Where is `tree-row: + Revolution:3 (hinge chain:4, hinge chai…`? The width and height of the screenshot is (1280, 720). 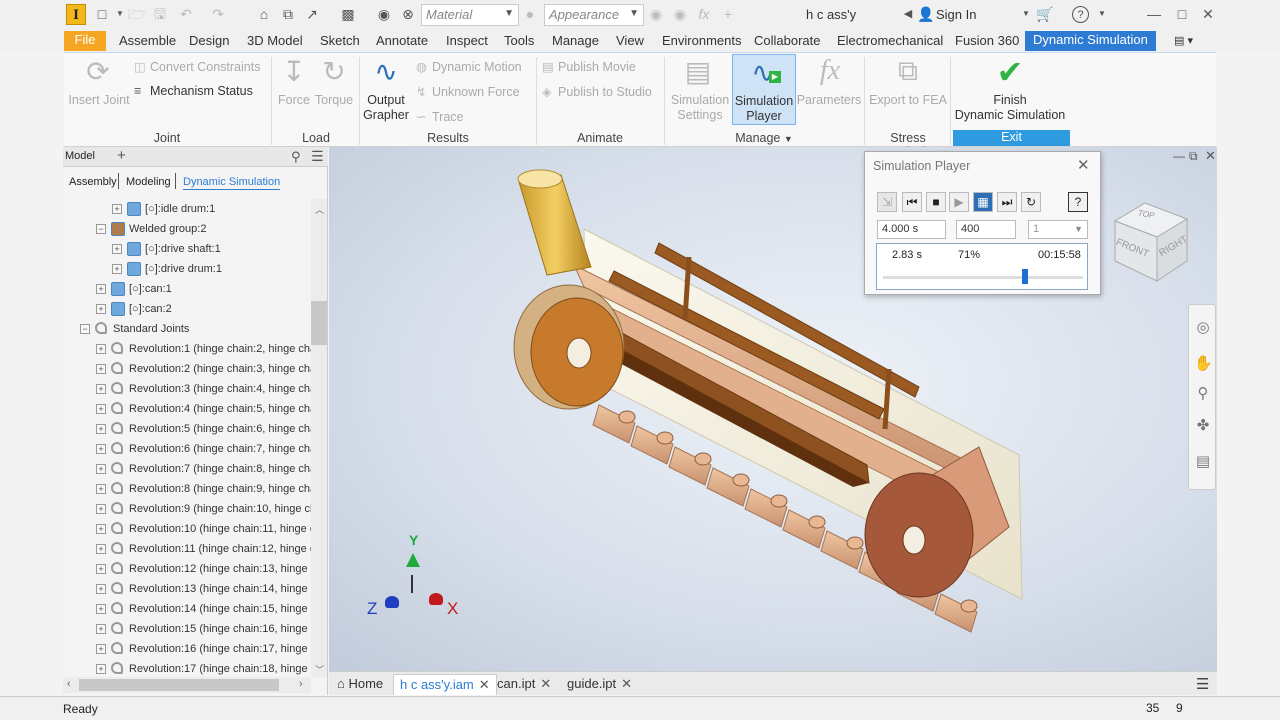
tree-row: + Revolution:3 (hinge chain:4, hinge chai… is located at coordinates (187, 389).